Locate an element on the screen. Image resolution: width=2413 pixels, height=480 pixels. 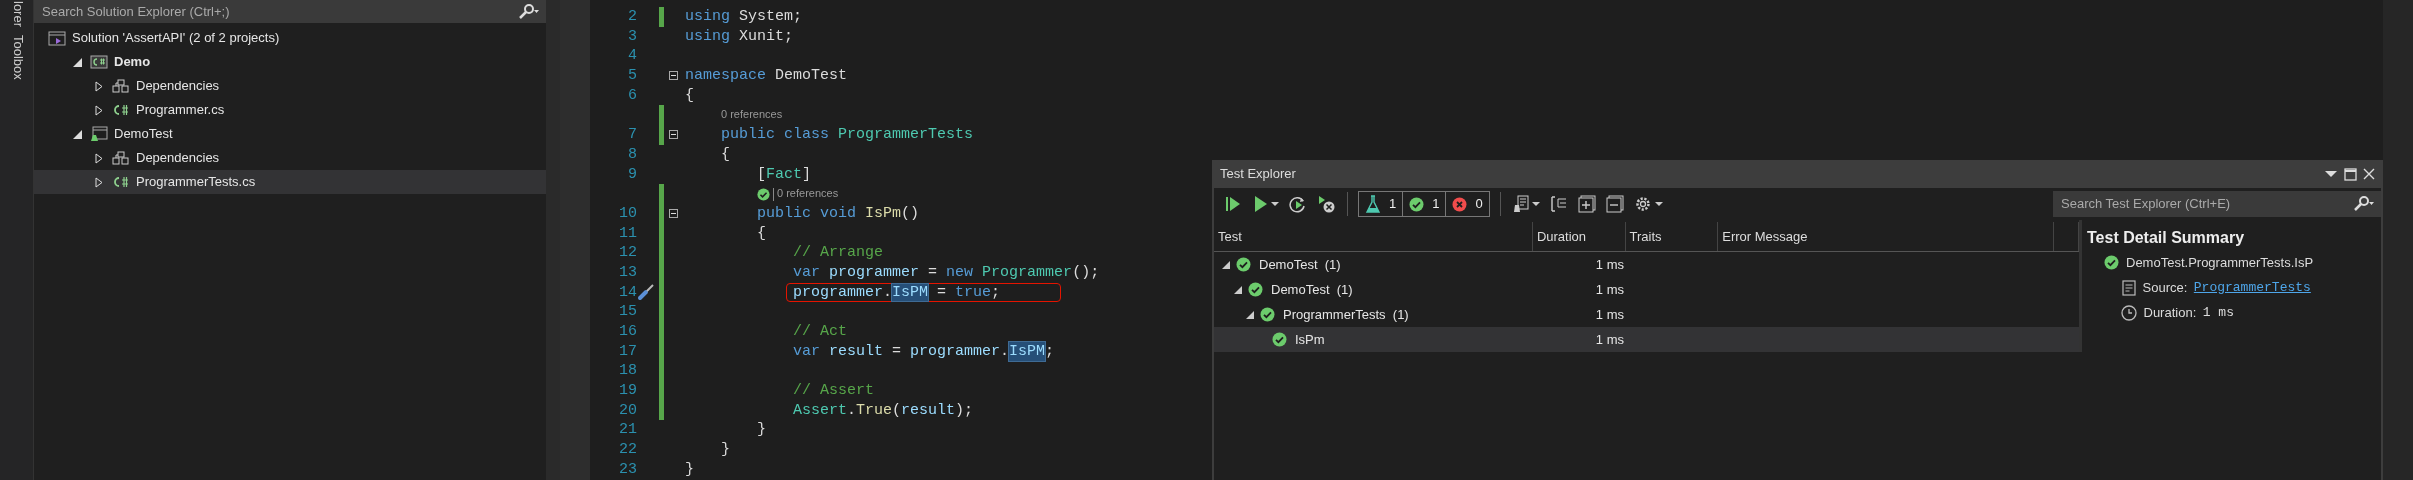
collapse-all-icon is located at coordinates (1614, 204).